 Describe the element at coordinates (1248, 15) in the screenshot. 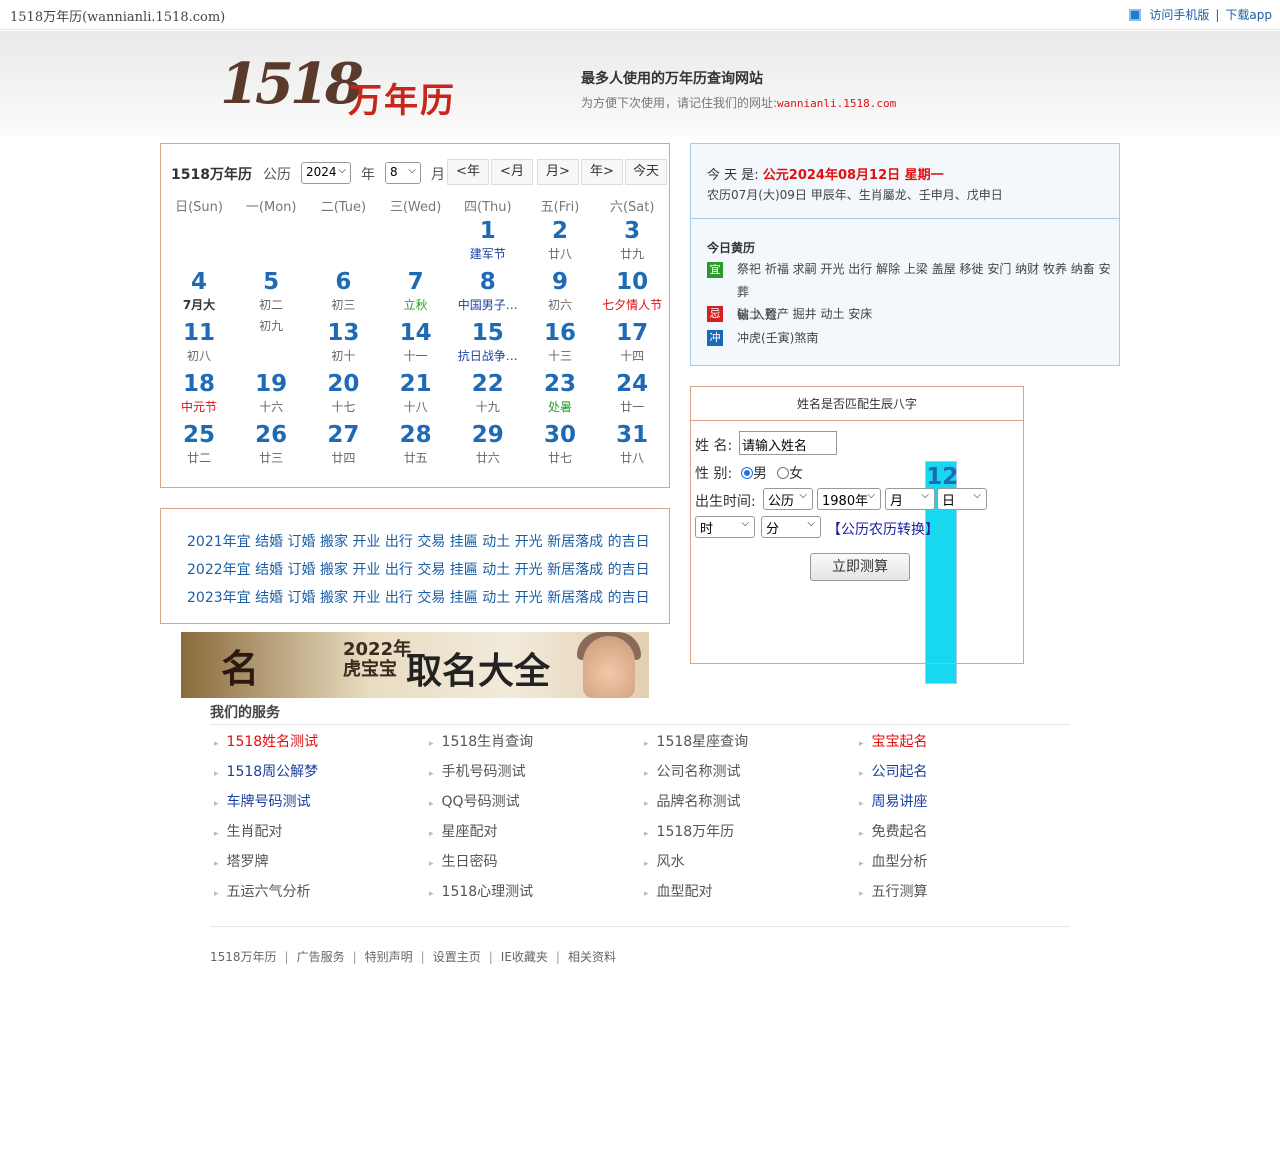

I see `download-app-link: 下载app` at that location.